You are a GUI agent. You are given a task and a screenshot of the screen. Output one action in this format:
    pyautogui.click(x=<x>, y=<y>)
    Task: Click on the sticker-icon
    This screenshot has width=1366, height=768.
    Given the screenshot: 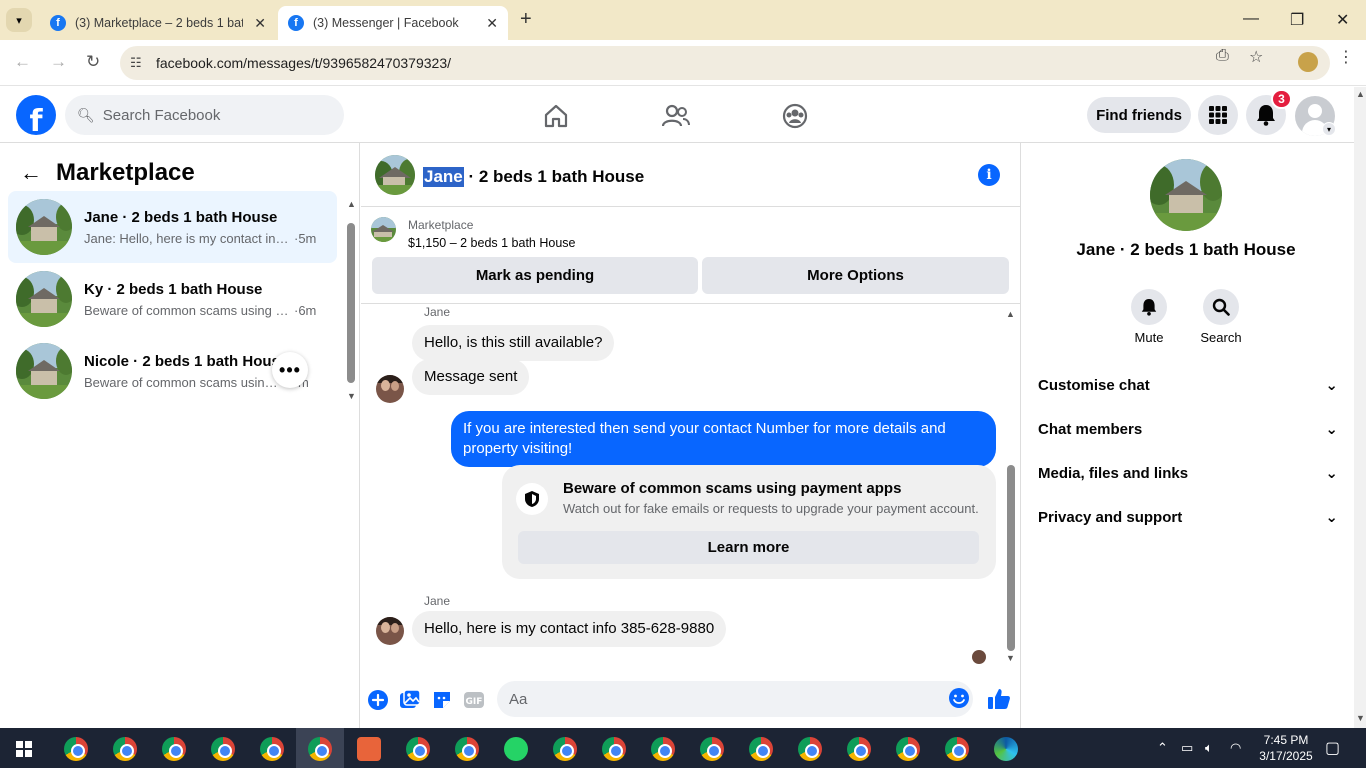 What is the action you would take?
    pyautogui.click(x=442, y=700)
    